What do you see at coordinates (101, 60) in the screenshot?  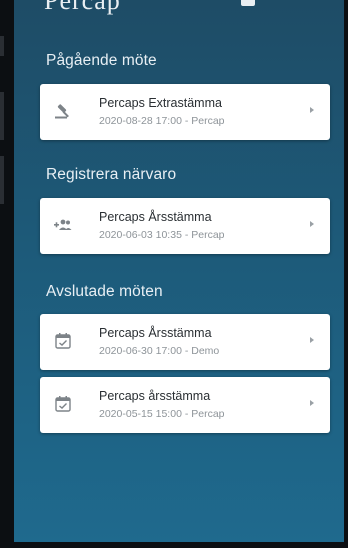 I see `section-title-ongoing: Pågående möte` at bounding box center [101, 60].